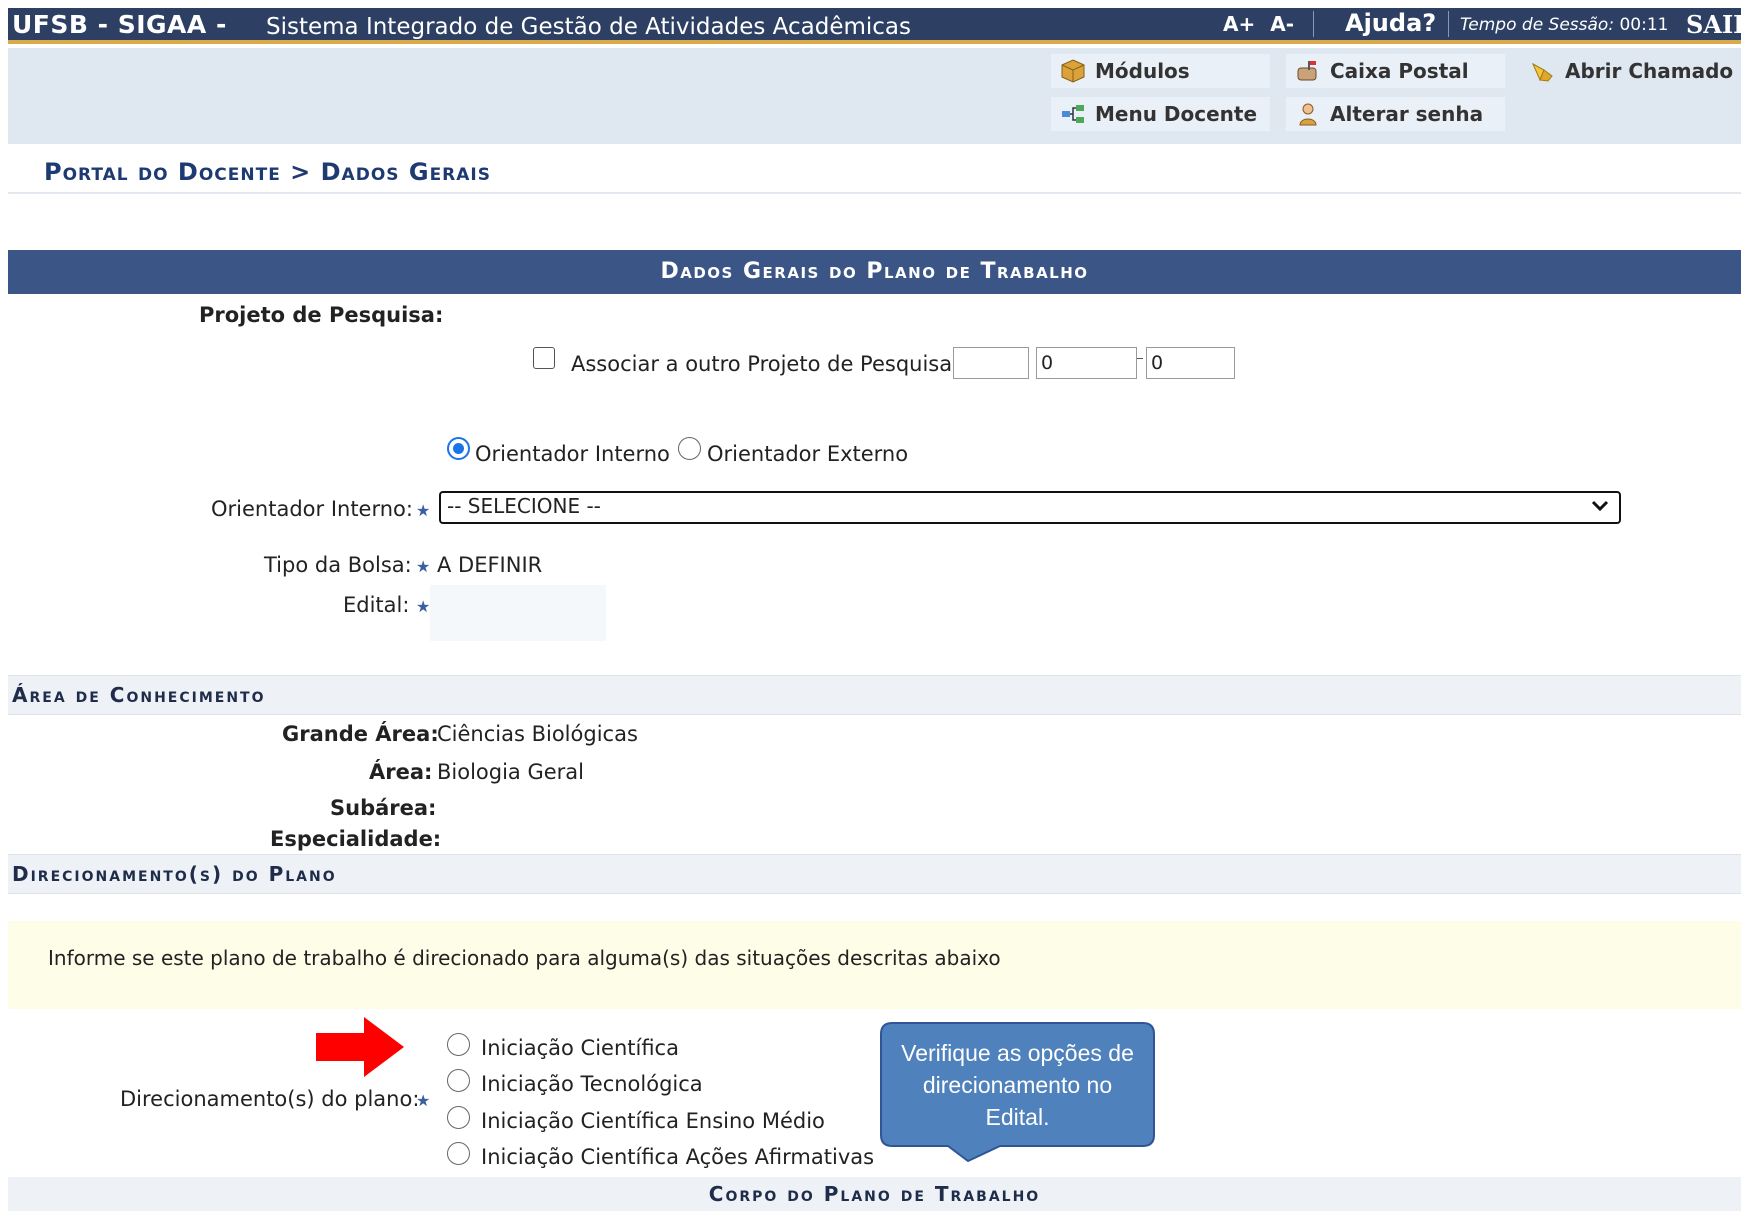  Describe the element at coordinates (1649, 71) in the screenshot. I see `abrir-chamado-label: Abrir Chamado` at that location.